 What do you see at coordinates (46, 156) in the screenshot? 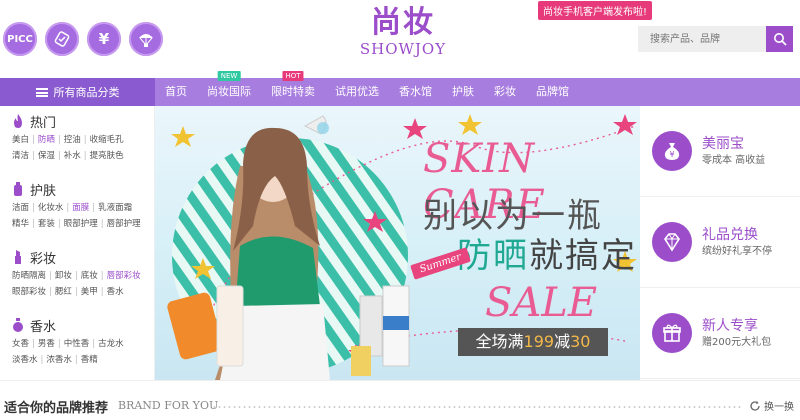
I see `subcategory-link: 保湿` at bounding box center [46, 156].